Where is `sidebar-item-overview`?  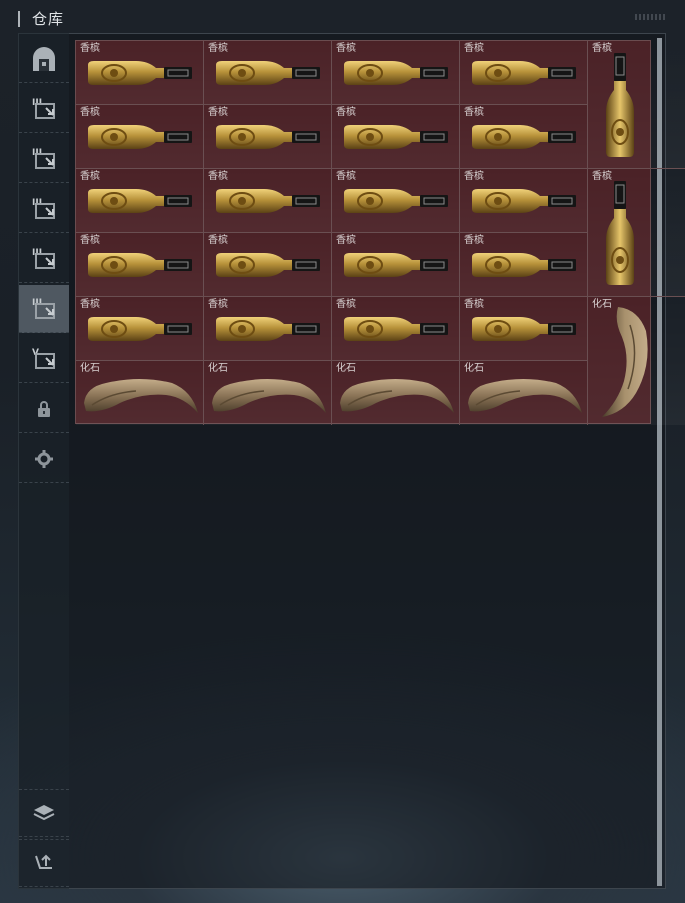 sidebar-item-overview is located at coordinates (44, 59).